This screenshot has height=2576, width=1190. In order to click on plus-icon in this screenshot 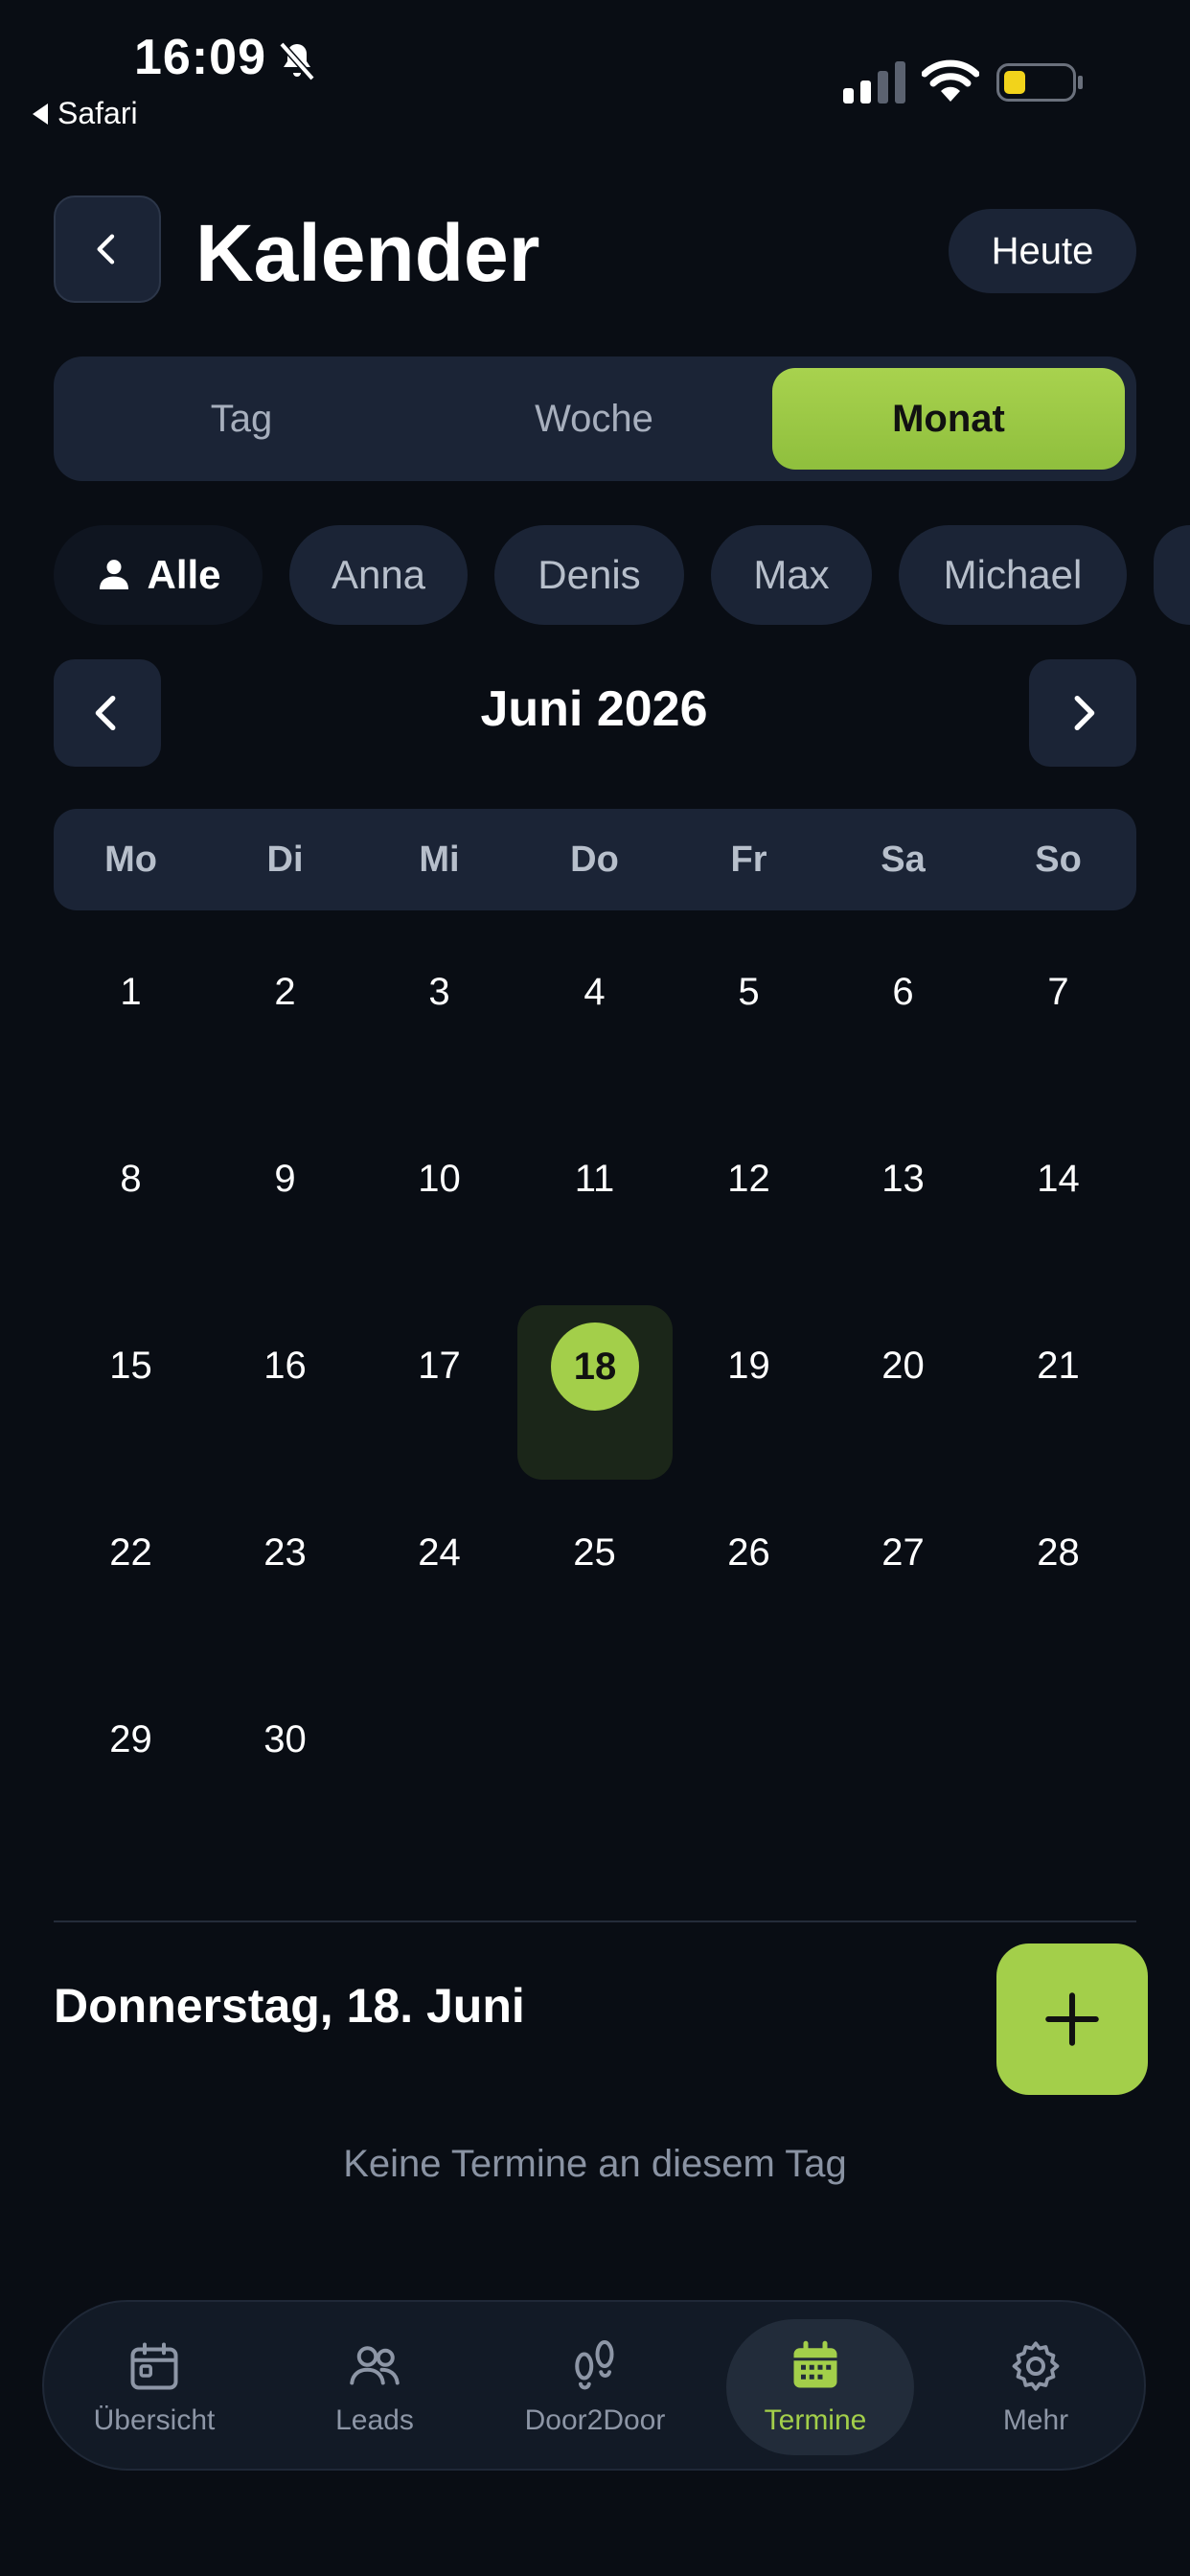, I will do `click(1072, 2019)`.